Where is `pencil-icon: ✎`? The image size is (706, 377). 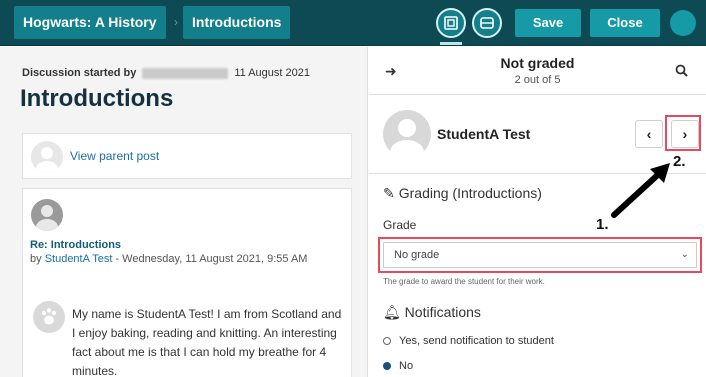
pencil-icon: ✎ is located at coordinates (389, 193).